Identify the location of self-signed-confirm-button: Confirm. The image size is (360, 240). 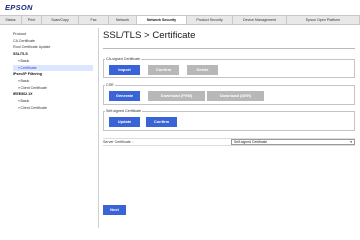
(161, 122).